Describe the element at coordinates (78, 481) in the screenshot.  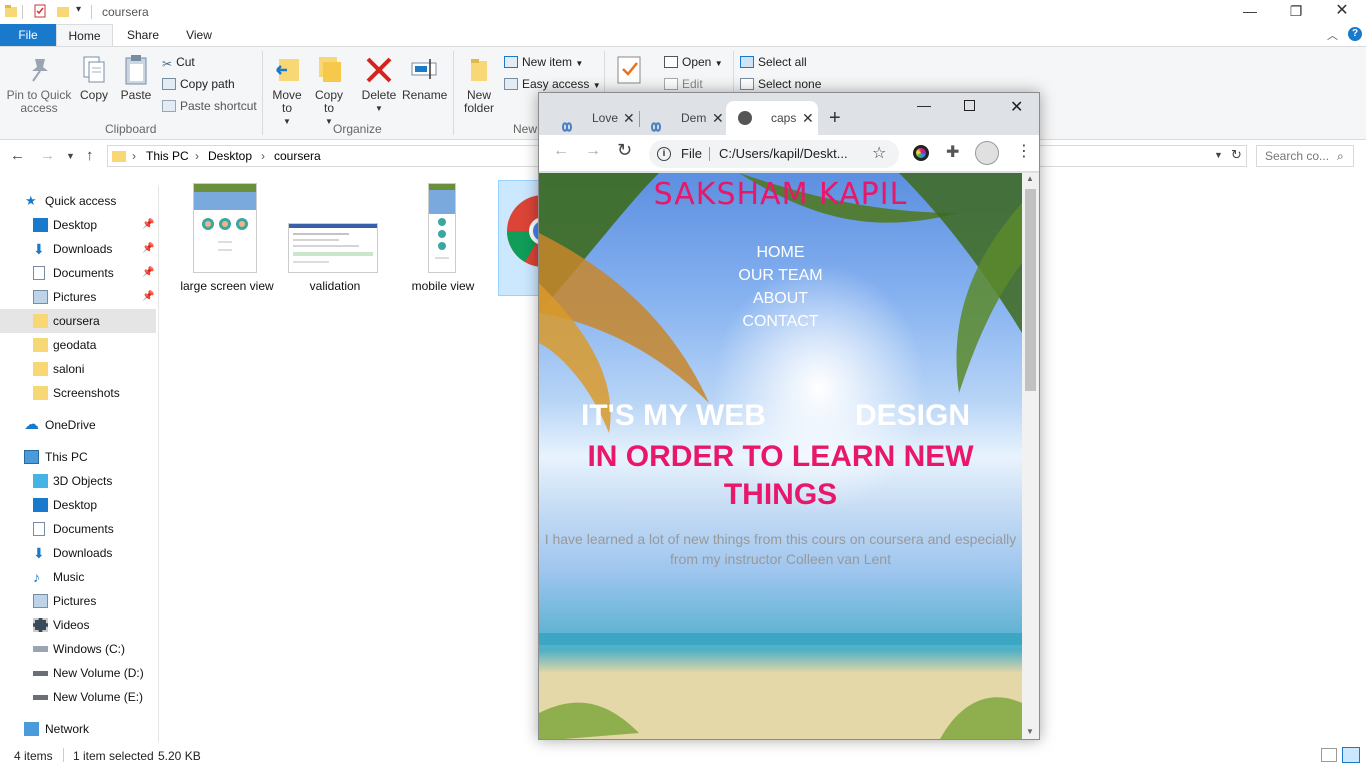
I see `nav-3d-objects: 3D Objects` at that location.